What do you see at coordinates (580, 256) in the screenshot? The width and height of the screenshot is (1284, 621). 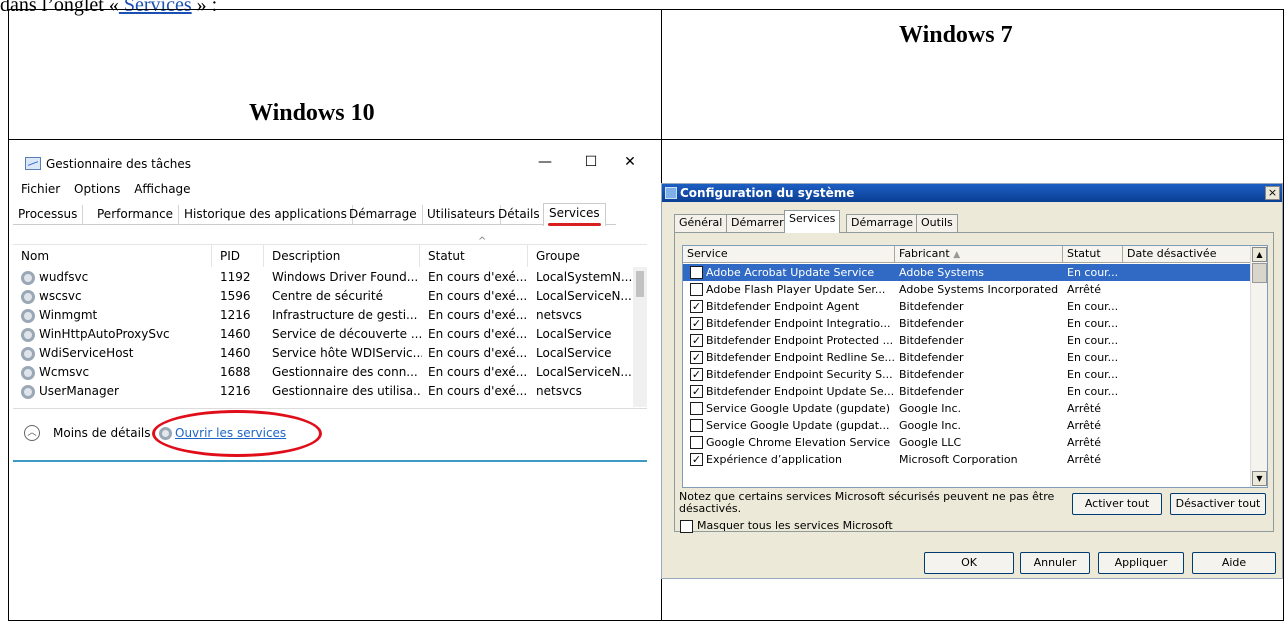 I see `column-header-groupe: Groupe` at bounding box center [580, 256].